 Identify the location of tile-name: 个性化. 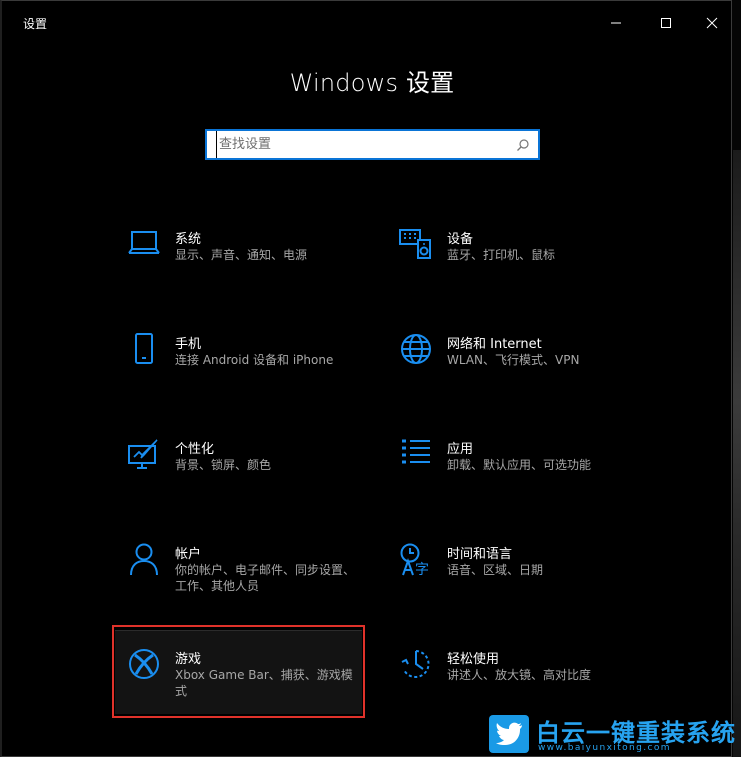
(195, 449).